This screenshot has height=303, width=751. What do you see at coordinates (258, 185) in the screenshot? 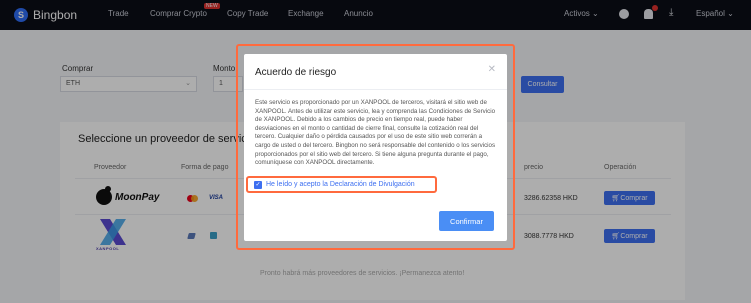
I see `agree-checkbox: ✓` at bounding box center [258, 185].